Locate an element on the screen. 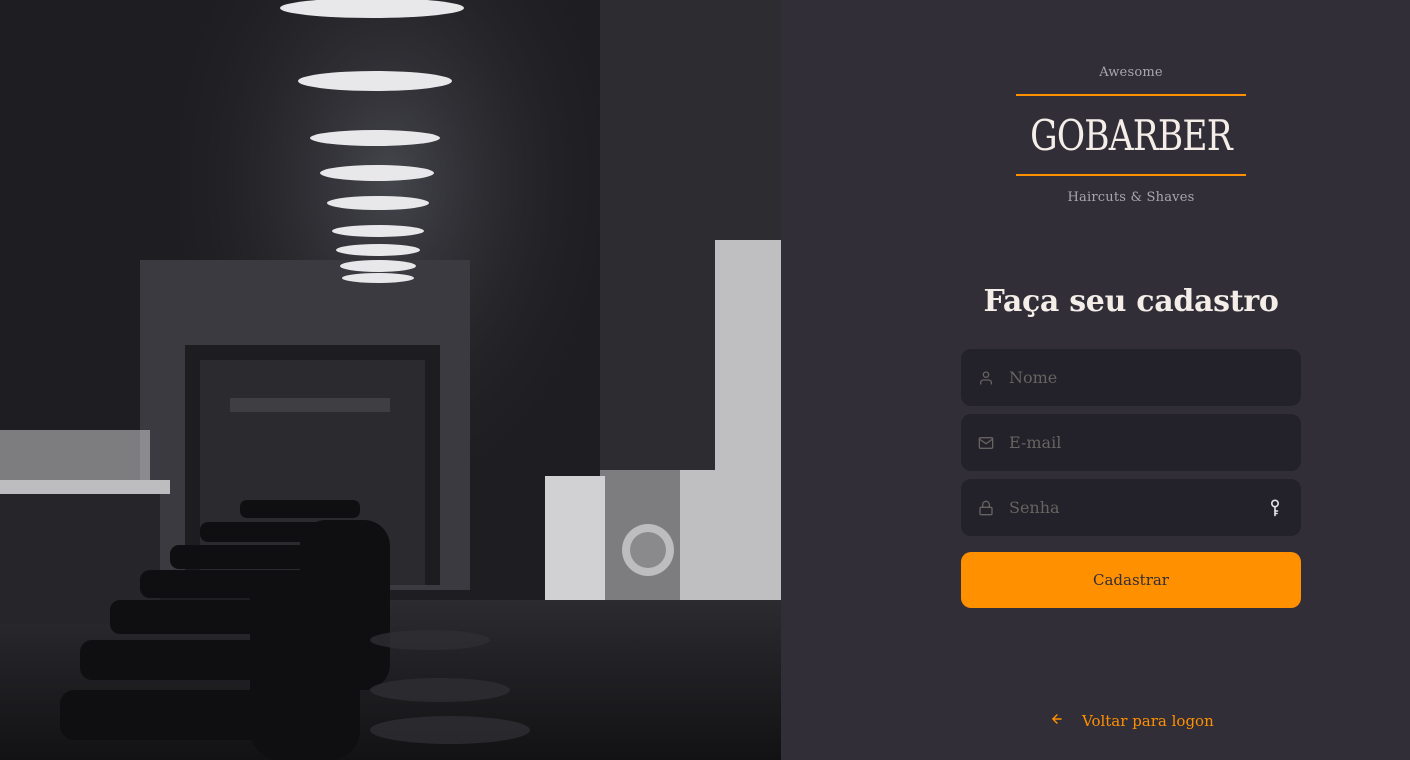 The image size is (1410, 760). back-to-logon-label: Voltar para logon is located at coordinates (1148, 721).